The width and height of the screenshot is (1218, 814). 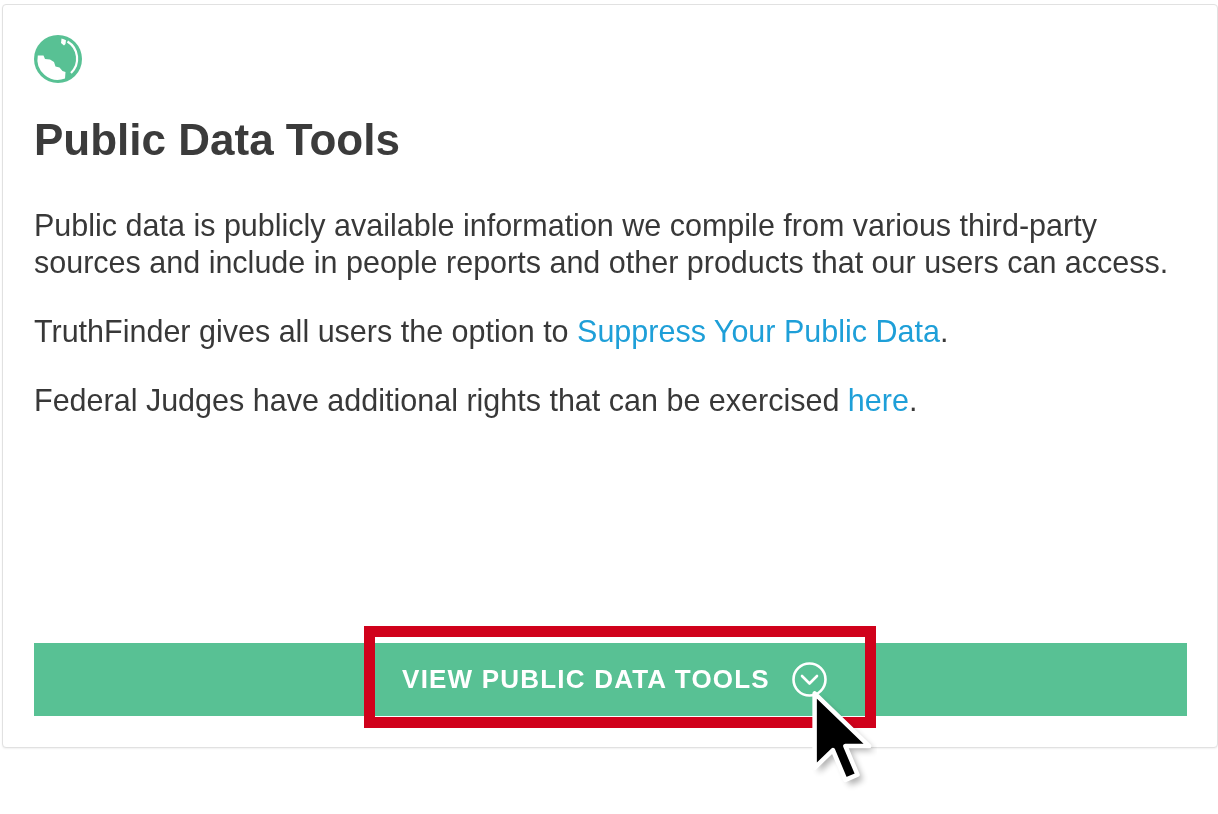 I want to click on view-data-tools-button: VIEW PUBLIC DATA TOOLS, so click(x=610, y=679).